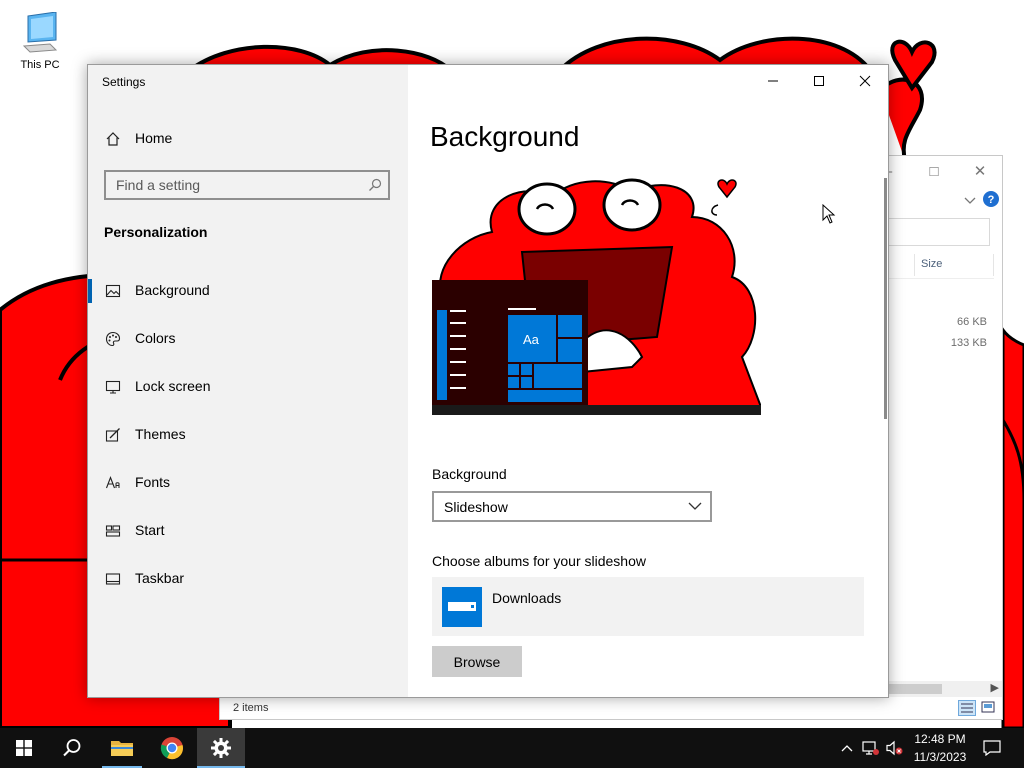  I want to click on browse-button: Browse, so click(477, 661).